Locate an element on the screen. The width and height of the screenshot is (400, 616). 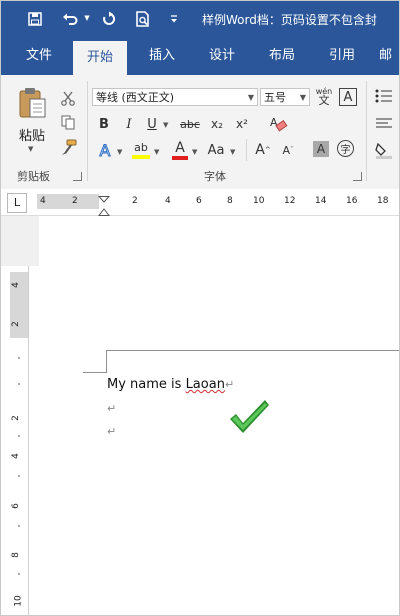
enclose-characters-button: 字 is located at coordinates (345, 148).